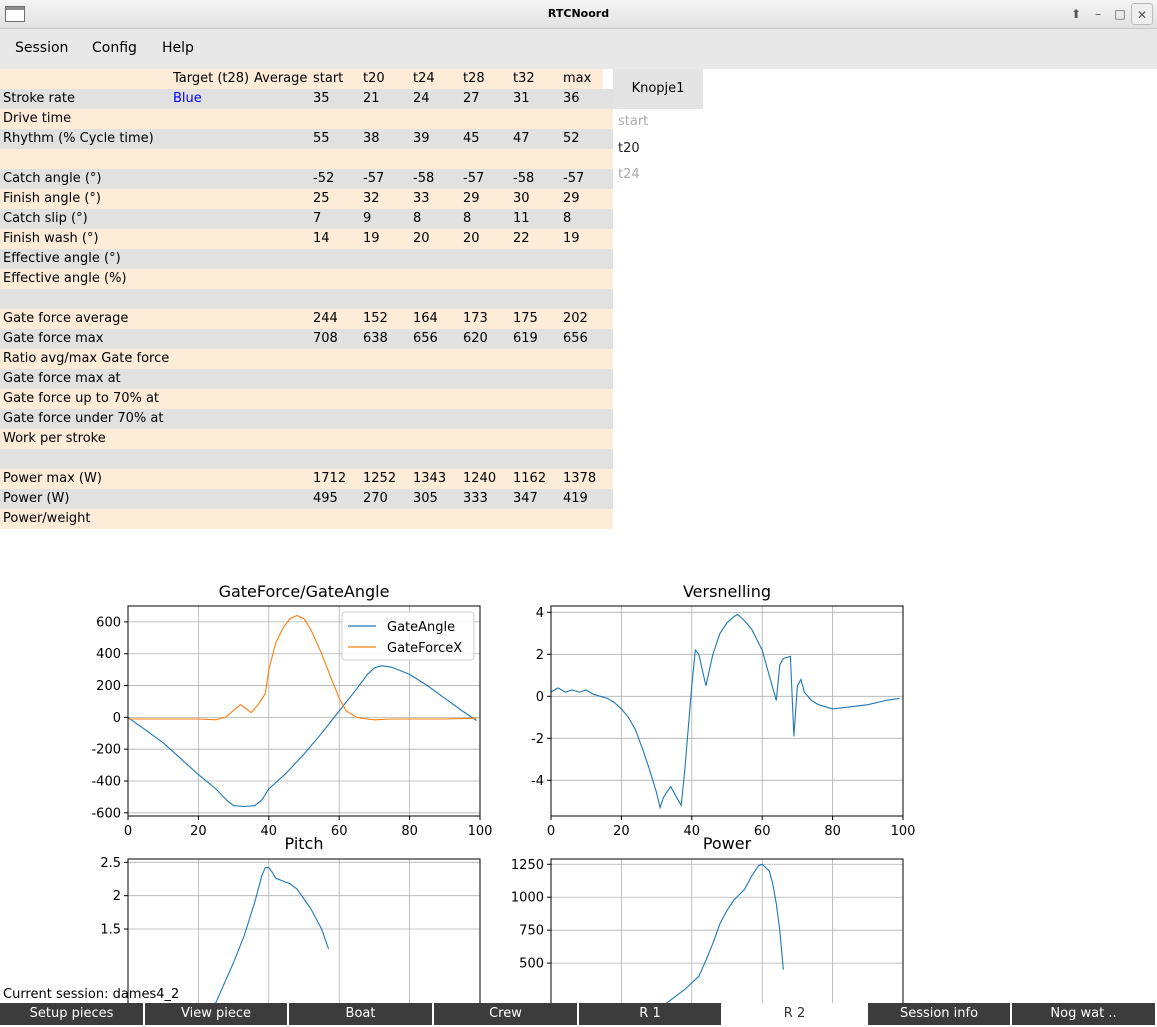  Describe the element at coordinates (41, 48) in the screenshot. I see `menu-session: Session` at that location.